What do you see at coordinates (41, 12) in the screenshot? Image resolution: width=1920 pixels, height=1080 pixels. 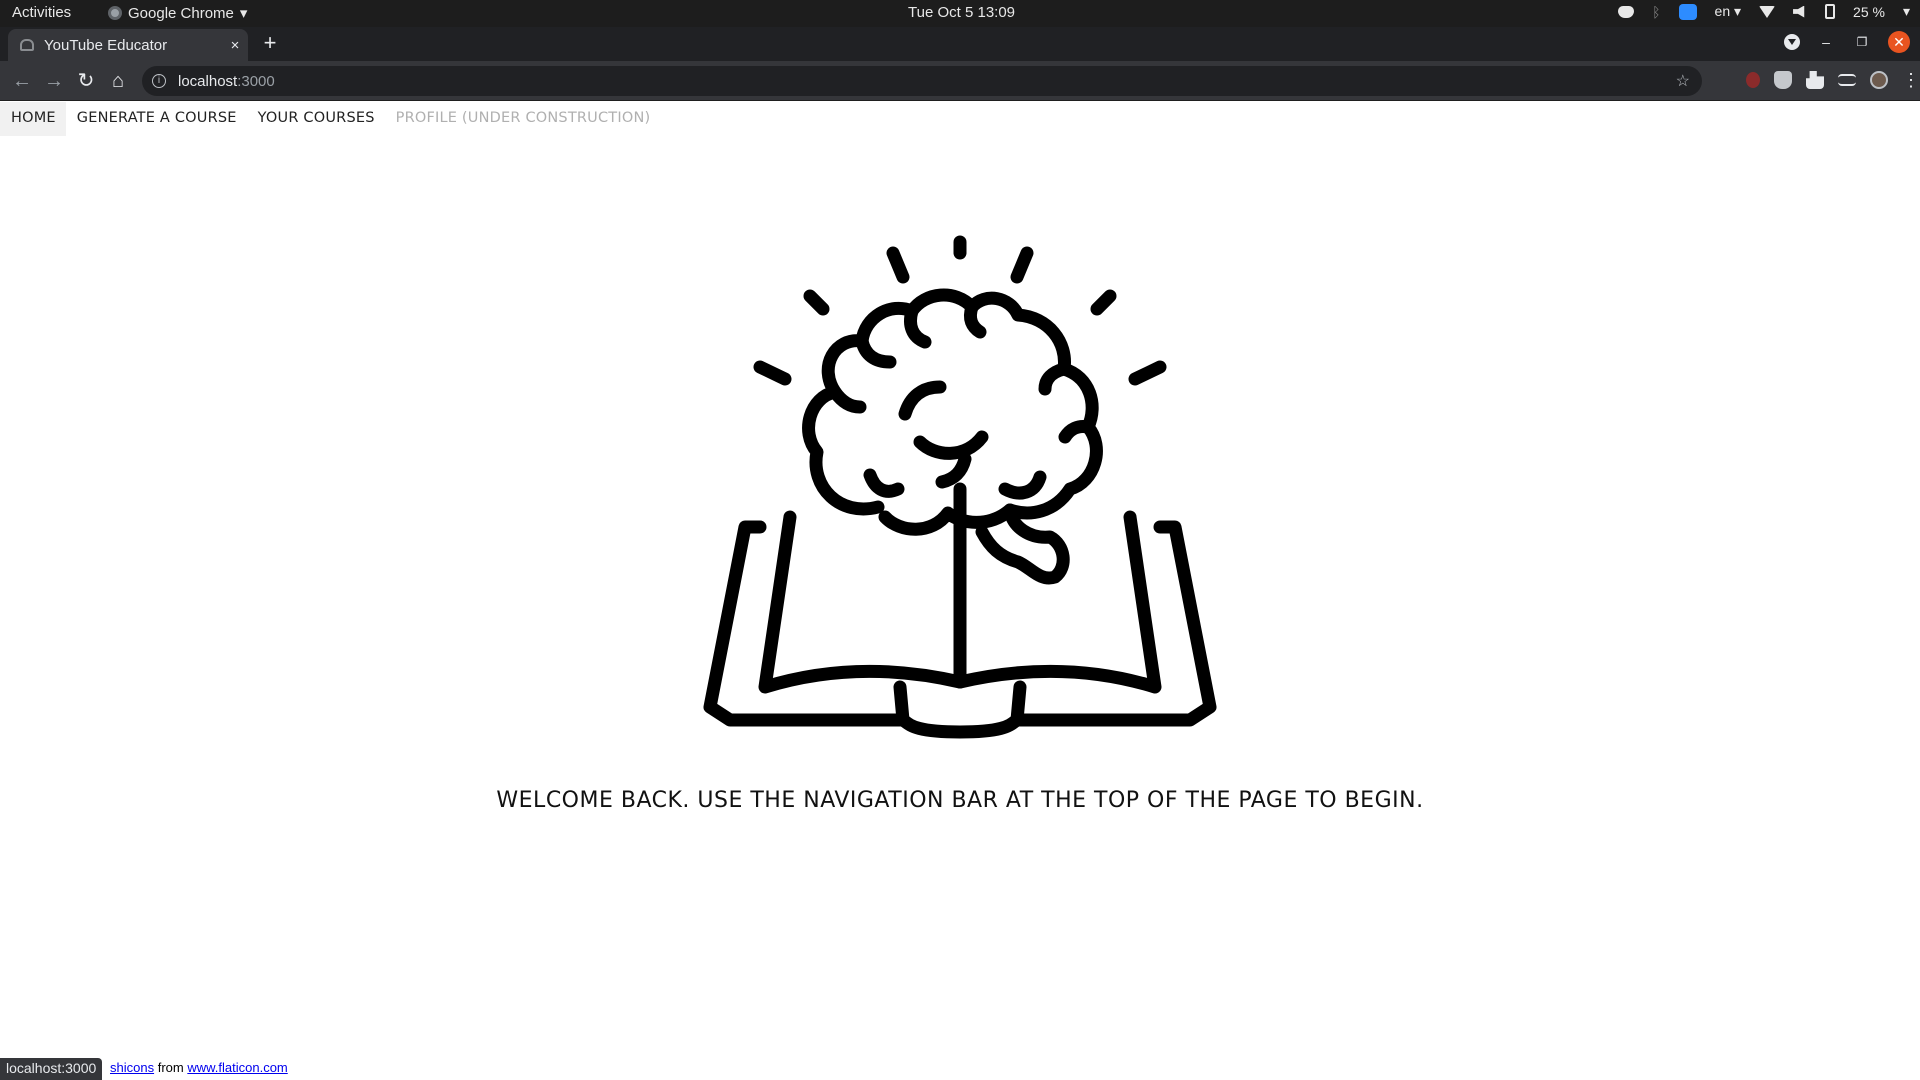 I see `activities-button: Activities` at bounding box center [41, 12].